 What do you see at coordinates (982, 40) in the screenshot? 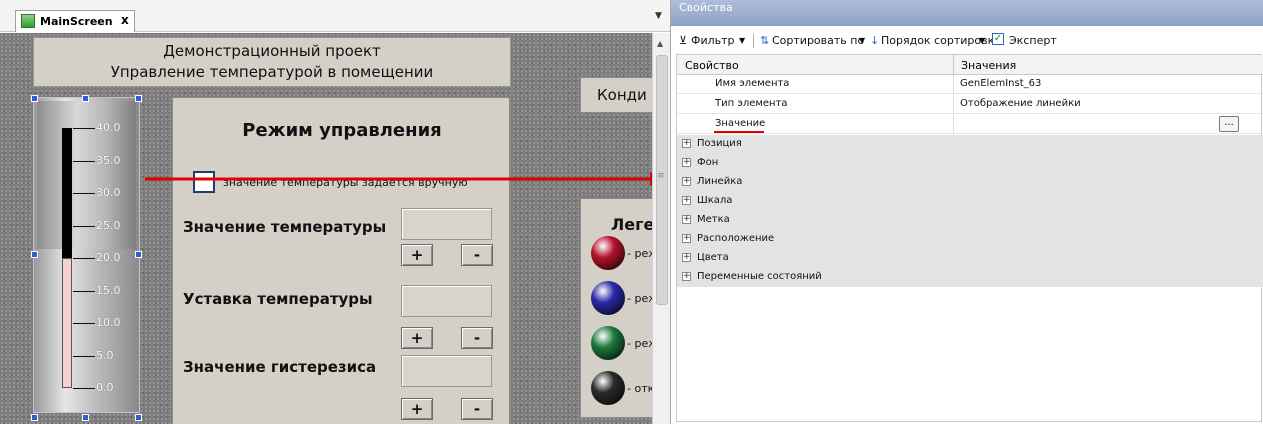
I see `sort-order-dropdown-icon: ▼` at bounding box center [982, 40].